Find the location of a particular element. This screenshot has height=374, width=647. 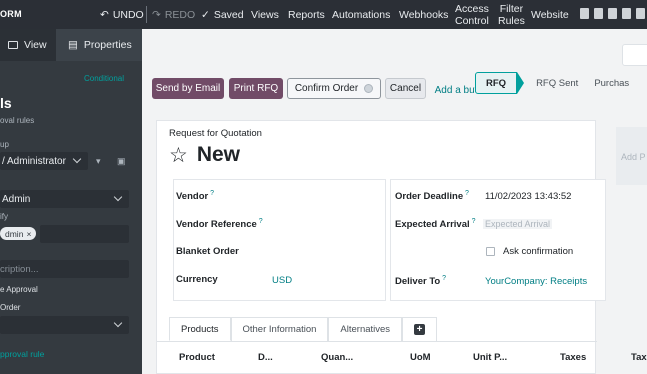

confirm-order-label: Confirm Order is located at coordinates (326, 88).